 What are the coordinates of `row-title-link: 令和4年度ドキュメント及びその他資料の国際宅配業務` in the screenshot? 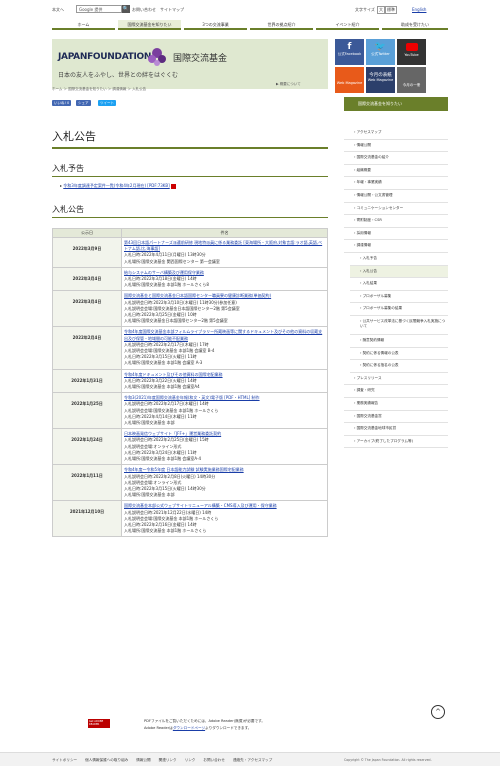 It's located at (173, 374).